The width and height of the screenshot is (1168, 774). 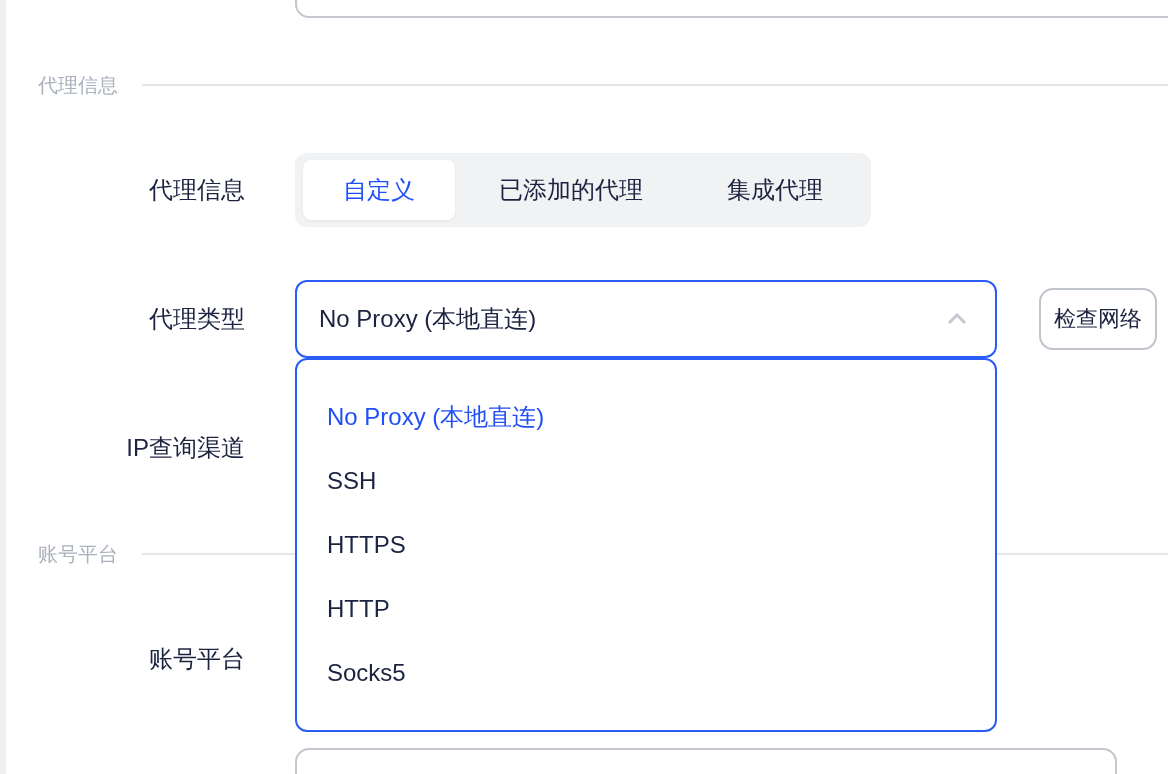 I want to click on dropdown-option: Socks5, so click(x=646, y=673).